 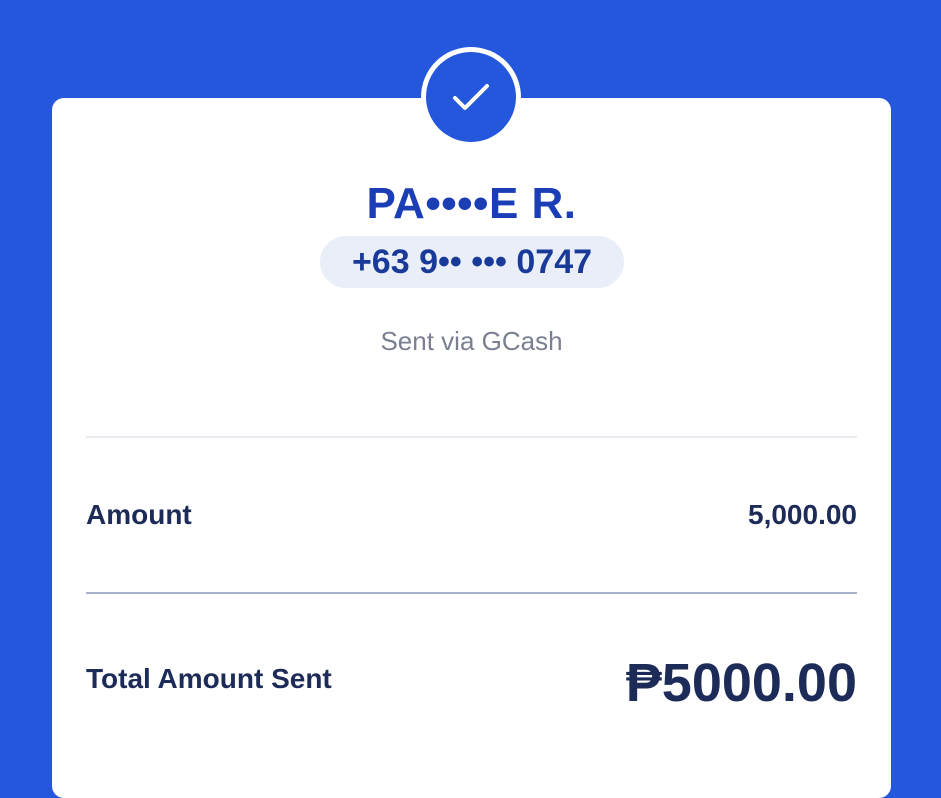 What do you see at coordinates (471, 341) in the screenshot?
I see `sent-via-text: Sent via GCash` at bounding box center [471, 341].